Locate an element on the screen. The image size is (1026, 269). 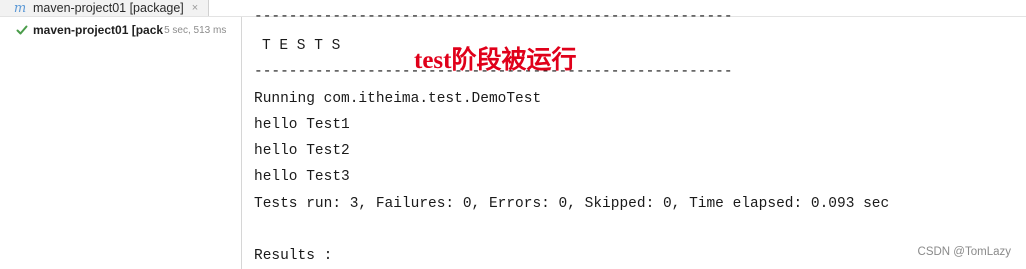
run-tree-item: maven-project01 [pack 5 sec, 513 ms is located at coordinates (120, 30).